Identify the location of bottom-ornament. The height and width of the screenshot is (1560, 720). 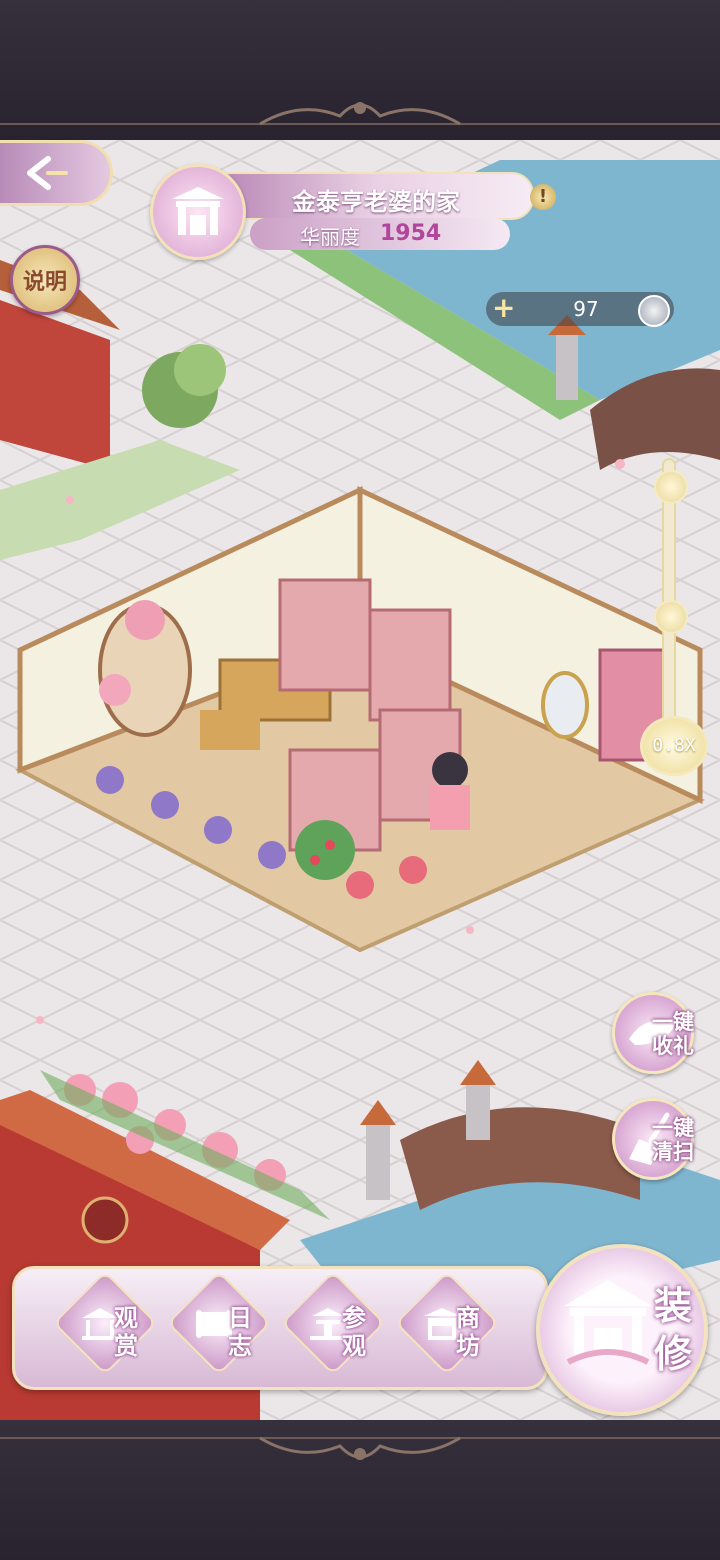
(360, 1448).